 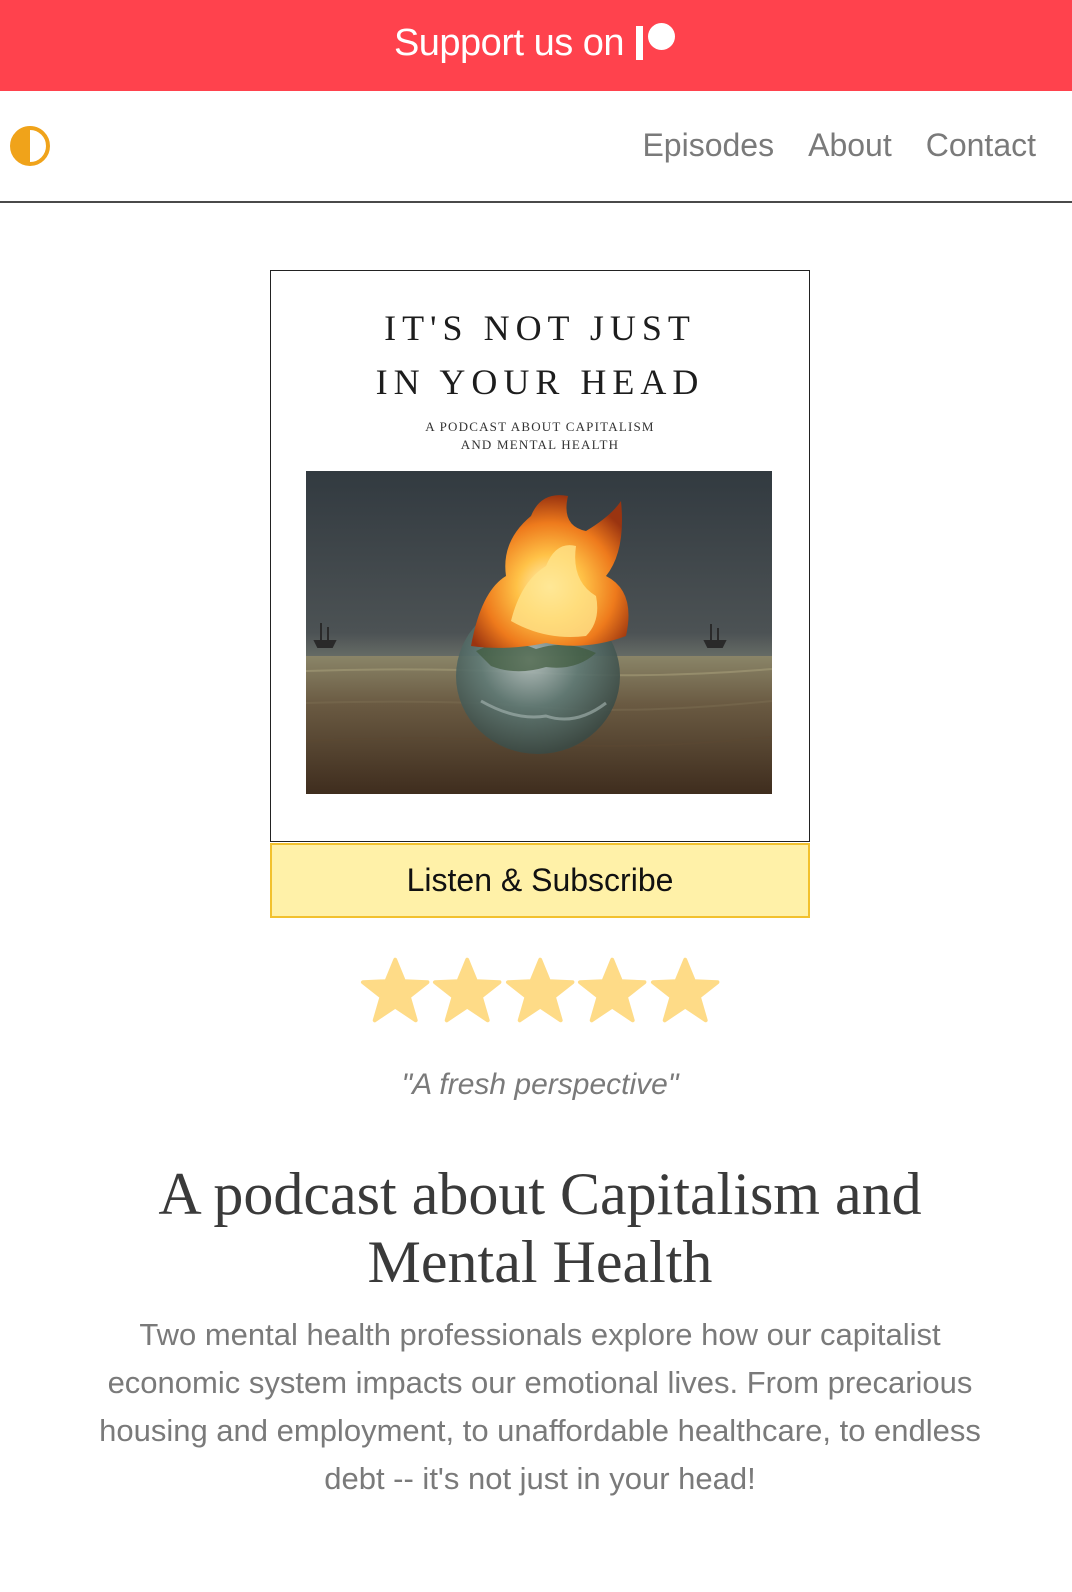 I want to click on cover-subtitle-line2: AND MENTAL HEALTH, so click(x=540, y=444).